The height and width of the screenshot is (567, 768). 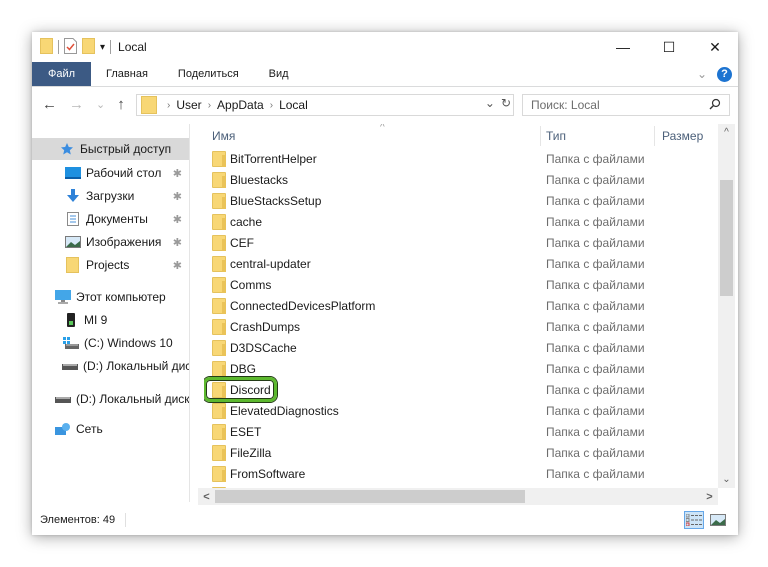 I want to click on file-row: ESET Папка с файлами, so click(x=460, y=431).